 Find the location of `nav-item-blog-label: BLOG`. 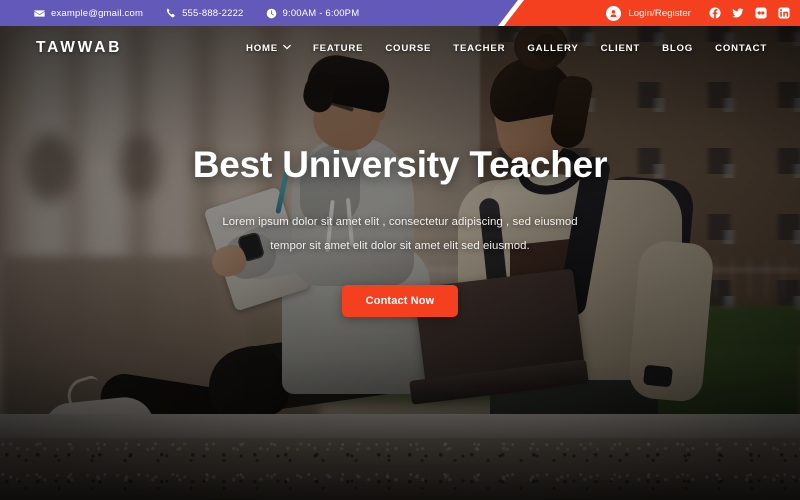

nav-item-blog-label: BLOG is located at coordinates (678, 48).